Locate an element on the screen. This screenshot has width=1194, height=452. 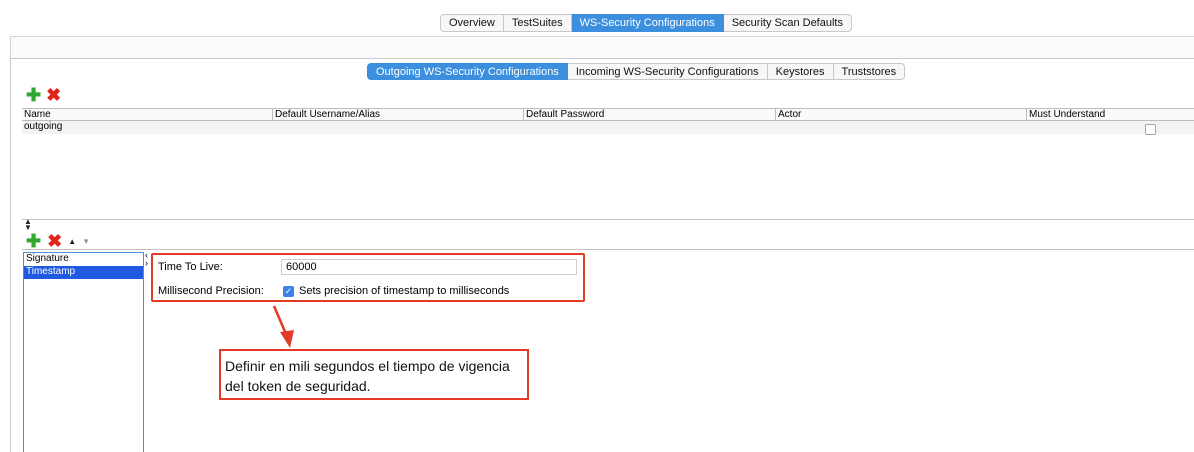
add-configuration-button: ✚ is located at coordinates (34, 95).